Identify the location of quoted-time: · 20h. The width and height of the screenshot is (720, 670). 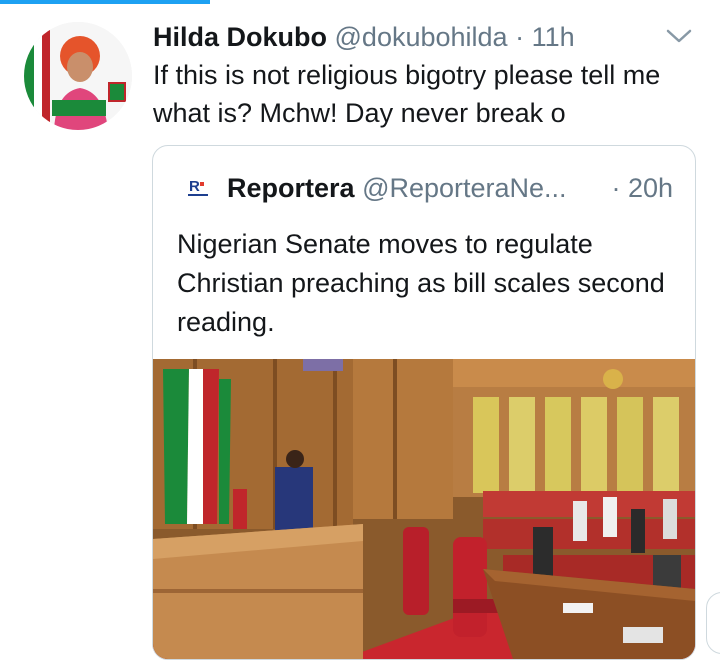
(642, 188).